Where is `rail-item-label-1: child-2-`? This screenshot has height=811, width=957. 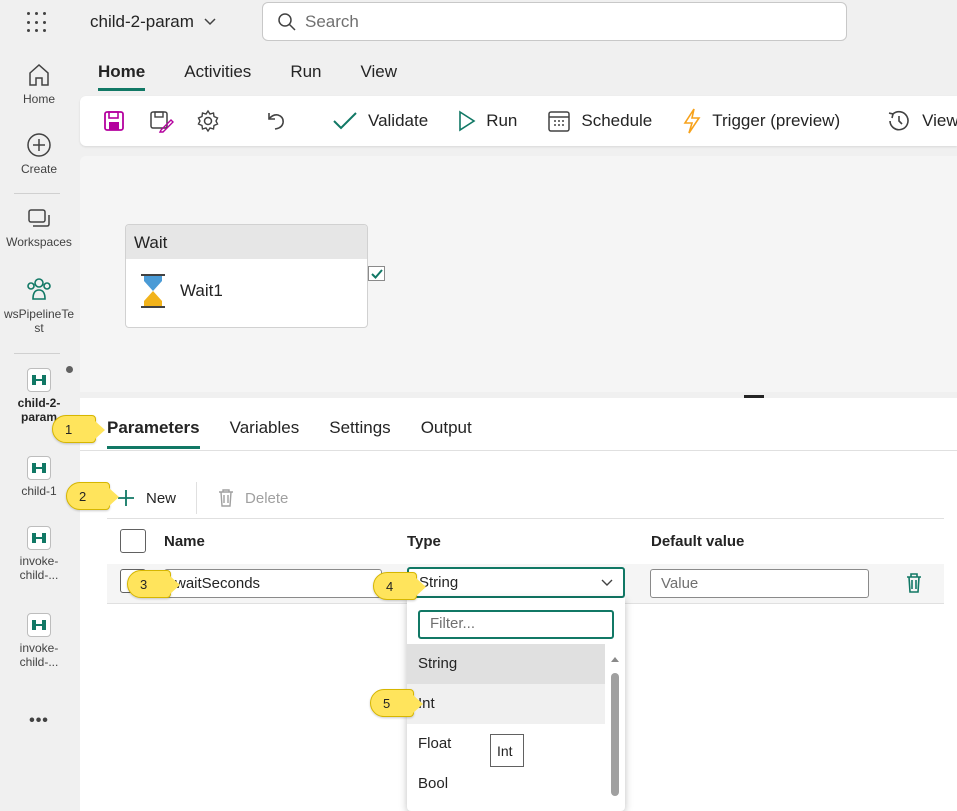 rail-item-label-1: child-2- is located at coordinates (39, 403).